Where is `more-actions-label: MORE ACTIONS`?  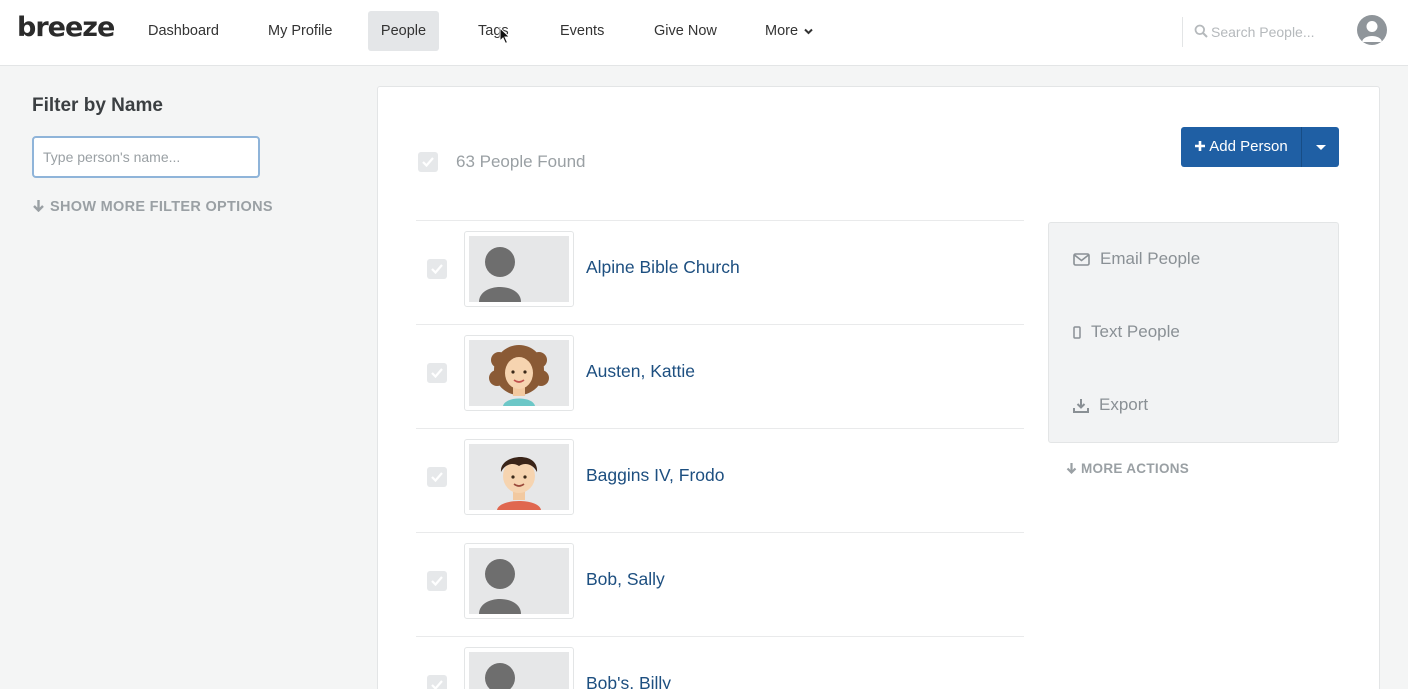 more-actions-label: MORE ACTIONS is located at coordinates (1135, 468).